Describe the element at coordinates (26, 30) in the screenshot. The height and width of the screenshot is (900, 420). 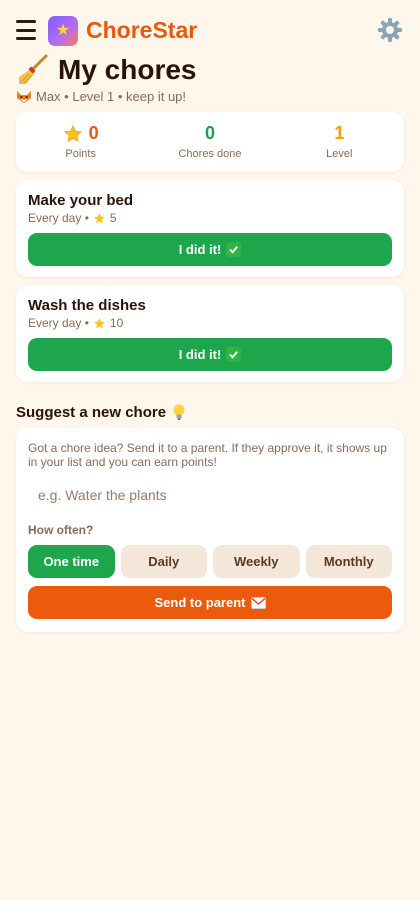
I see `hamburger-menu-icon` at that location.